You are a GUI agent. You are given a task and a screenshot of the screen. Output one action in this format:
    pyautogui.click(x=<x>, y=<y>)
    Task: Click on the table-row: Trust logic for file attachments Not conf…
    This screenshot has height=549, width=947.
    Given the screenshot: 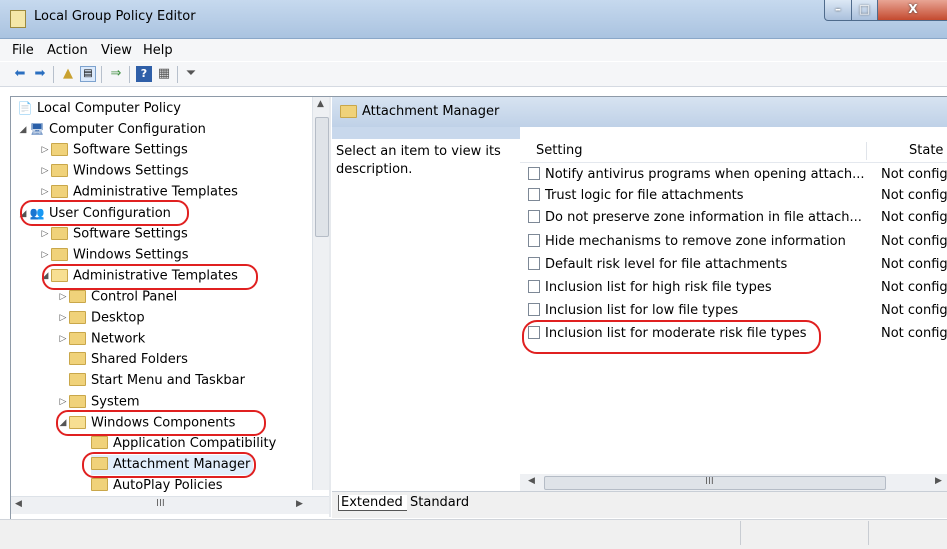 What is the action you would take?
    pyautogui.click(x=737, y=195)
    